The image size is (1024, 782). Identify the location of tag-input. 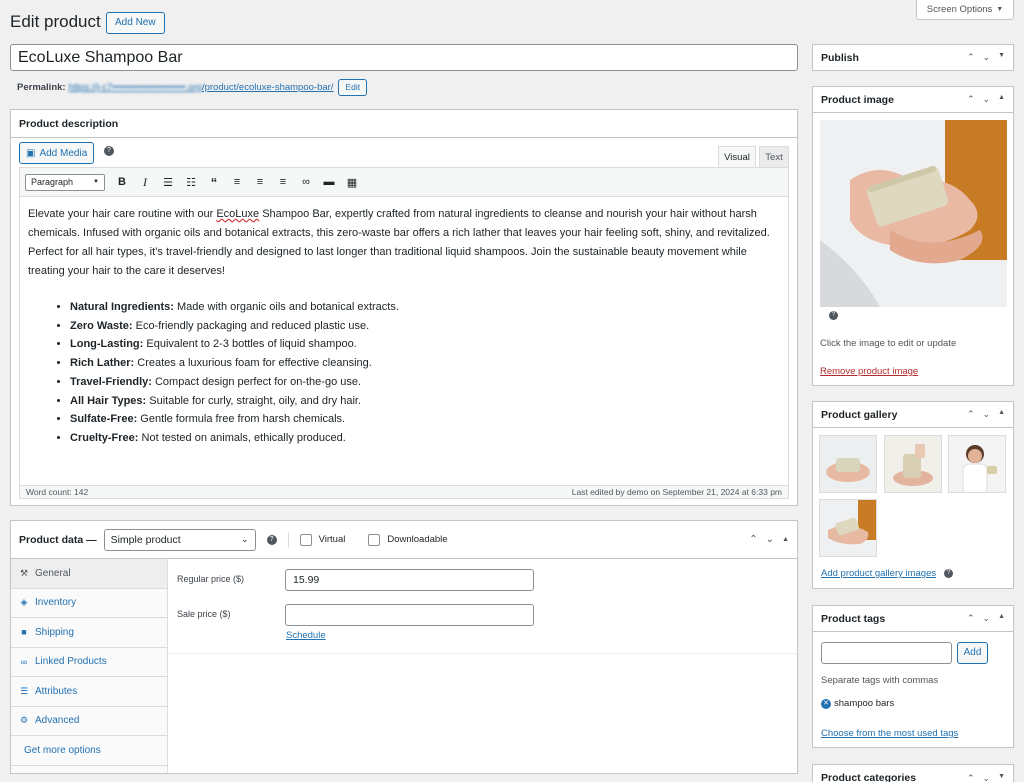
(886, 653).